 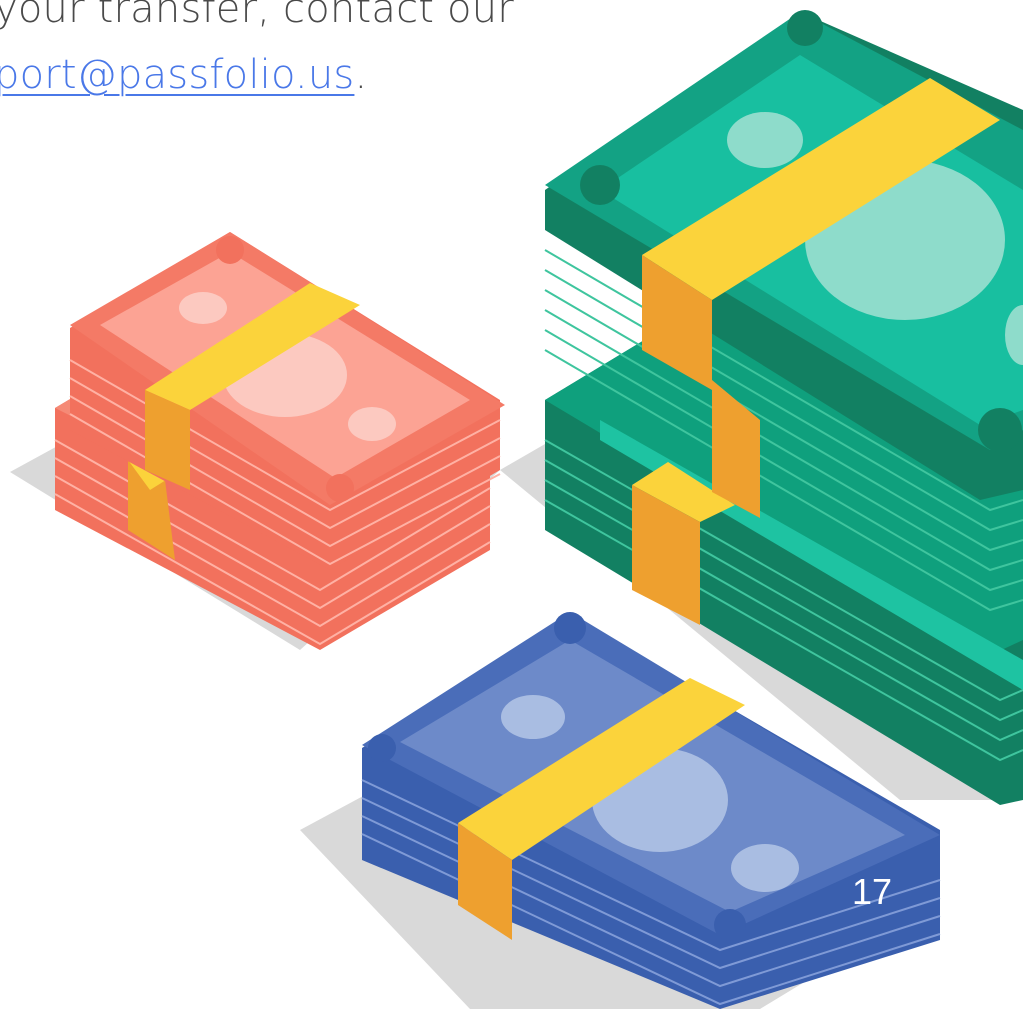 I want to click on page-number: 17, so click(x=872, y=891).